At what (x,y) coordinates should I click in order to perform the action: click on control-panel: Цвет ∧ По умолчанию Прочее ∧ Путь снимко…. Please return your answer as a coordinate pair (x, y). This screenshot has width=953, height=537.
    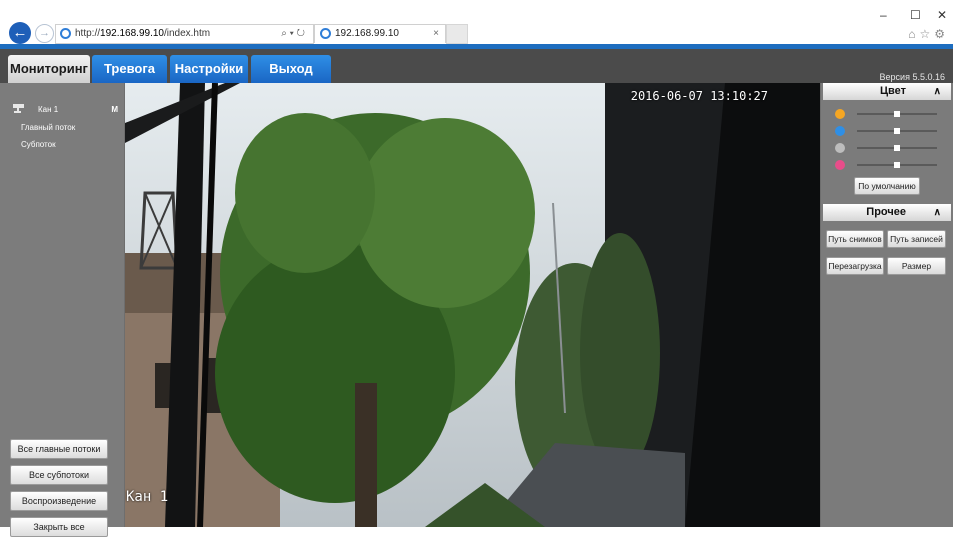
    Looking at the image, I should click on (887, 305).